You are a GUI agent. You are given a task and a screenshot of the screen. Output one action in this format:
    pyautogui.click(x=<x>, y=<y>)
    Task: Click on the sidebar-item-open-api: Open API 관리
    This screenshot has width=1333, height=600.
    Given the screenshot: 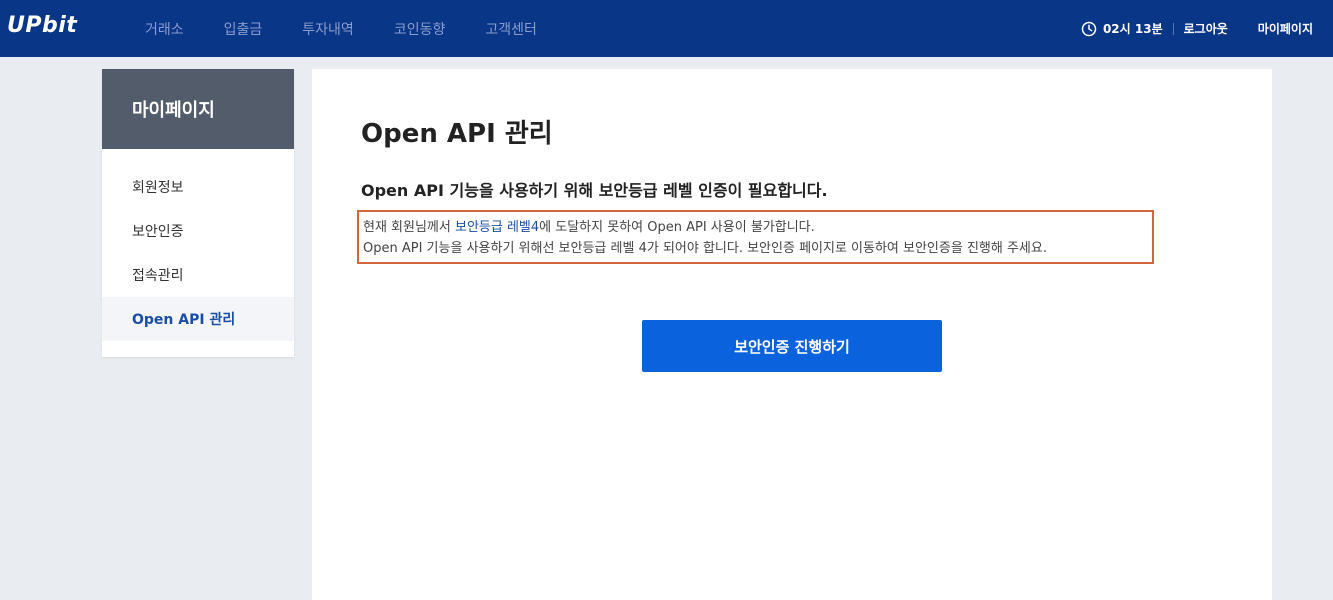 What is the action you would take?
    pyautogui.click(x=198, y=319)
    